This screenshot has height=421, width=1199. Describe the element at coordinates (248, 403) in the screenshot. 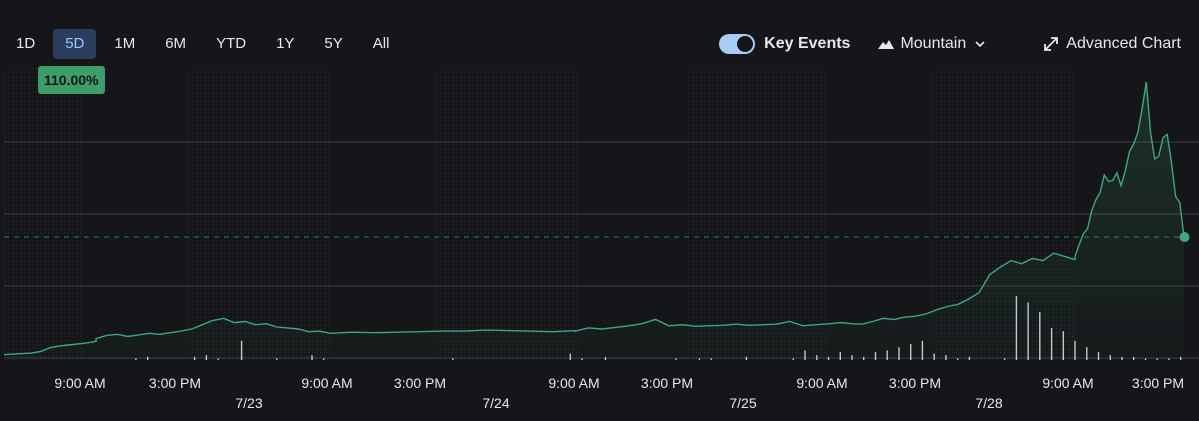

I see `date-label: 7/23` at that location.